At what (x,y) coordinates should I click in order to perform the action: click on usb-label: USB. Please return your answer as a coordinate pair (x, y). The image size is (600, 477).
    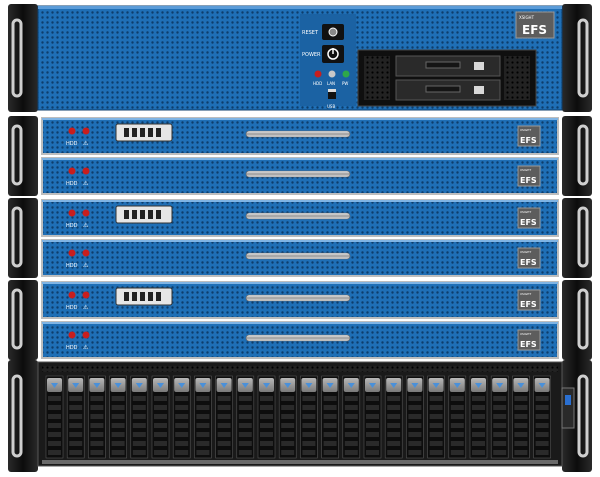
    Looking at the image, I should click on (331, 106).